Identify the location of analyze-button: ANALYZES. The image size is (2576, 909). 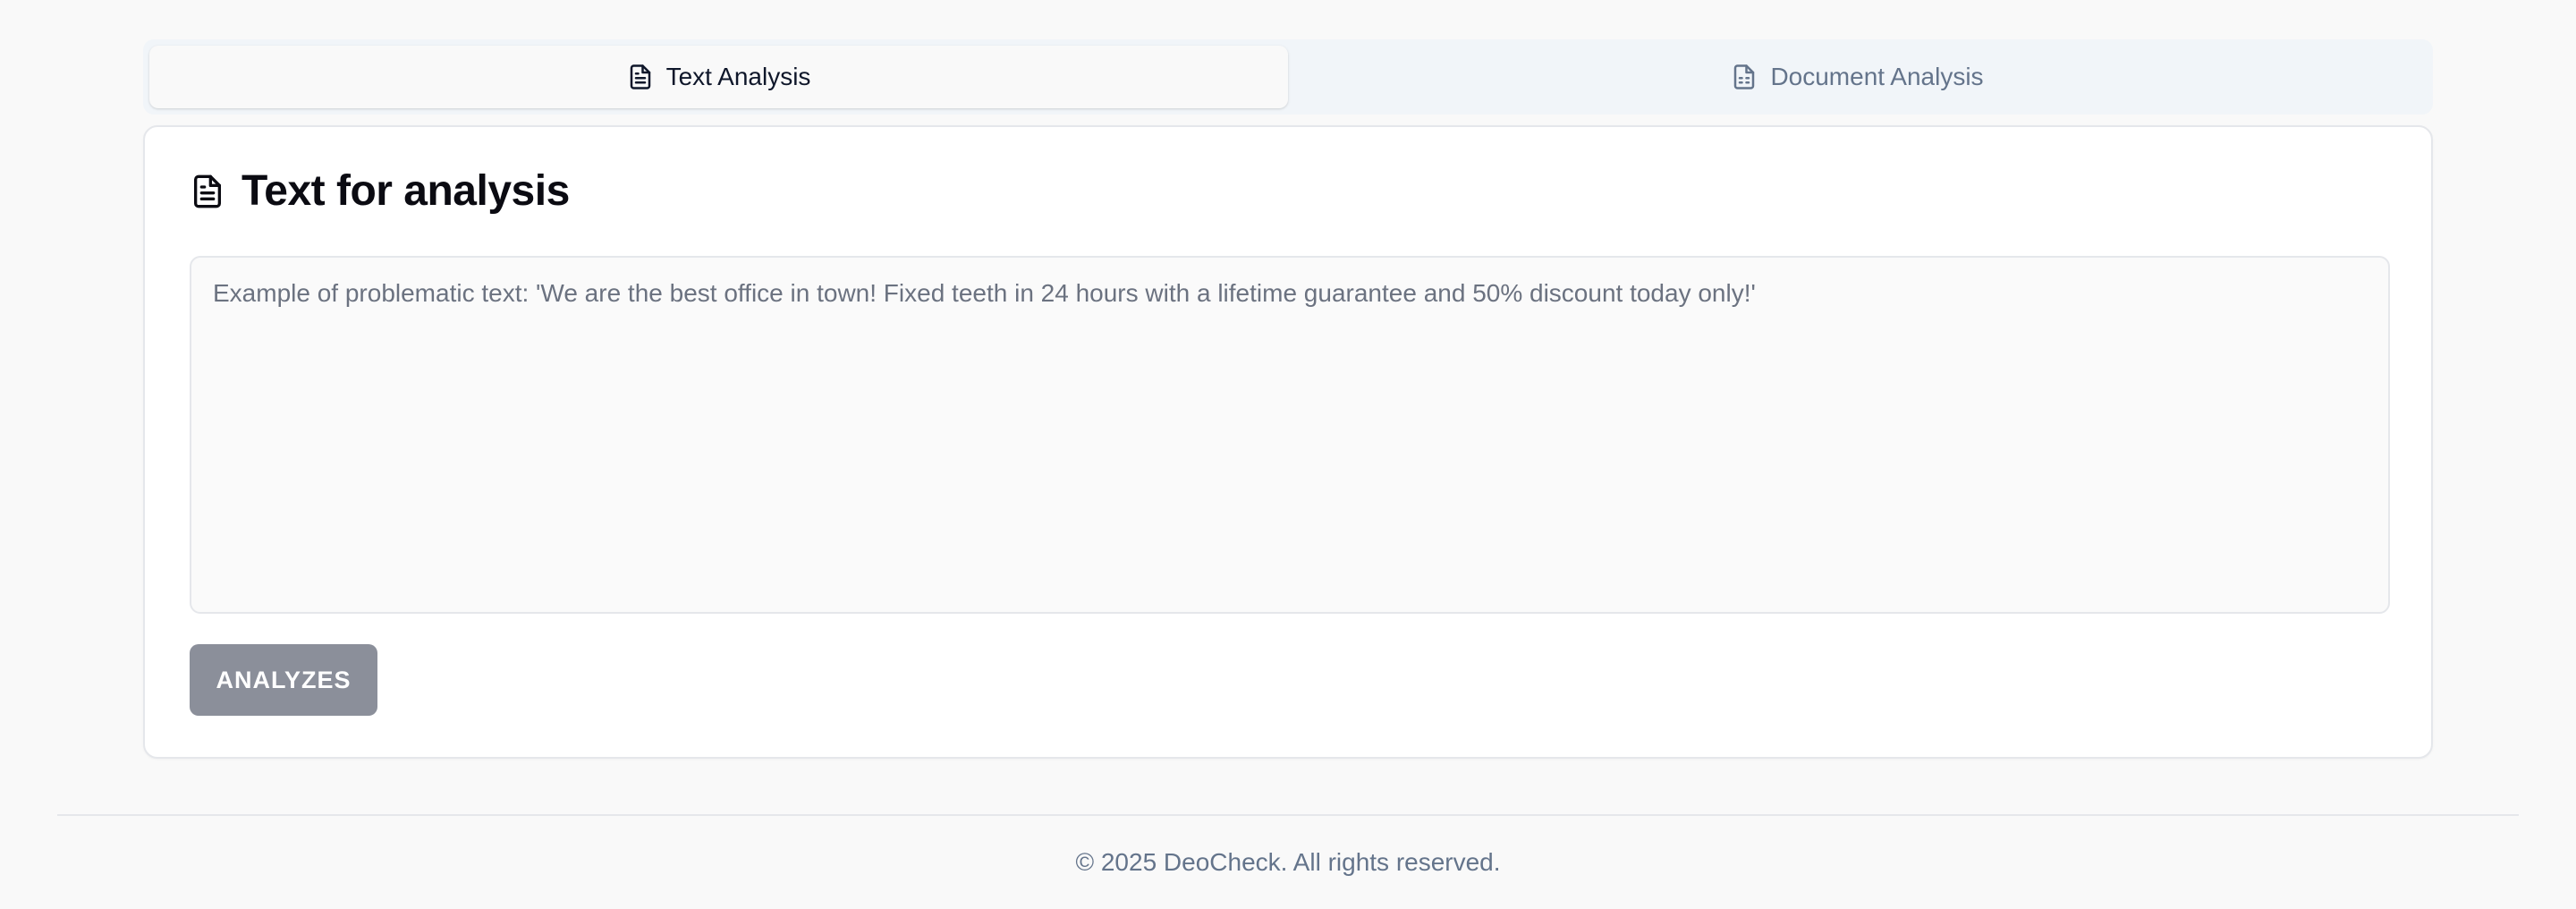
(283, 680).